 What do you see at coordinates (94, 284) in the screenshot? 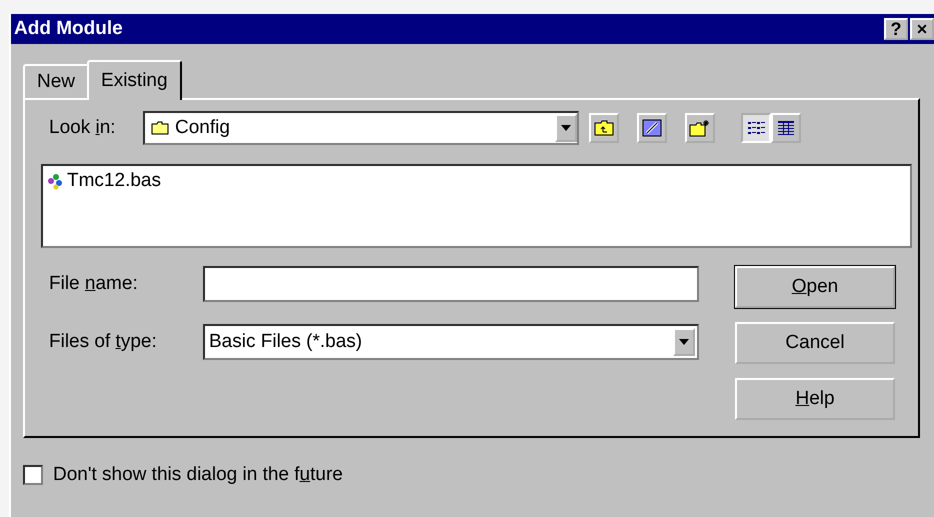
I see `field-label: File name:` at bounding box center [94, 284].